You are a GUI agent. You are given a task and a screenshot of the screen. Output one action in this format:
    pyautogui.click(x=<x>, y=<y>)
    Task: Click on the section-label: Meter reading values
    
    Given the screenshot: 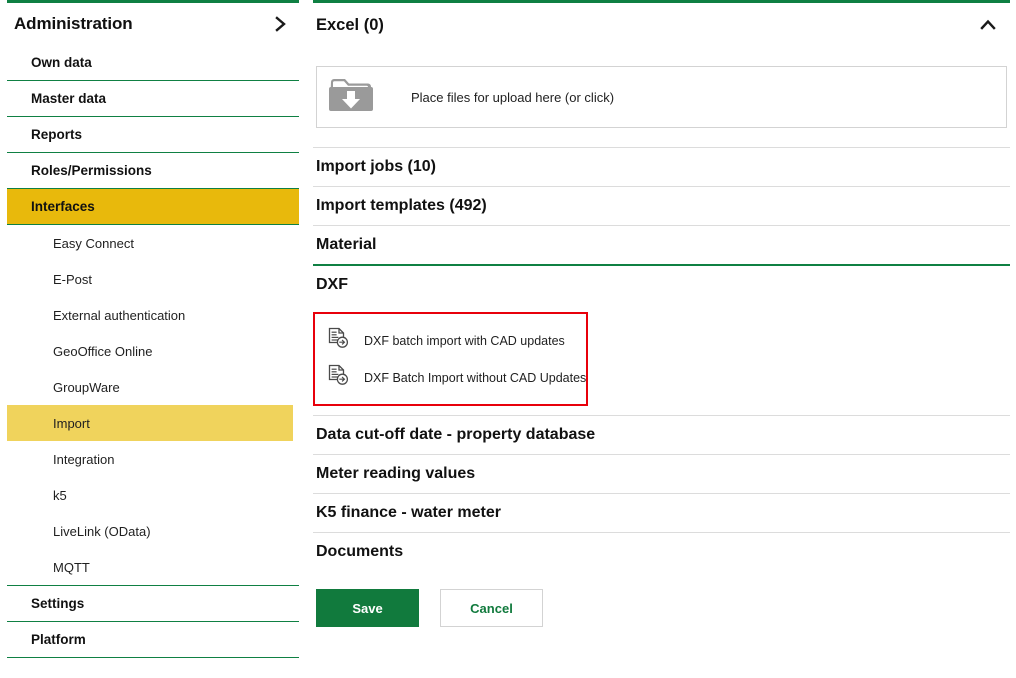 What is the action you would take?
    pyautogui.click(x=396, y=473)
    